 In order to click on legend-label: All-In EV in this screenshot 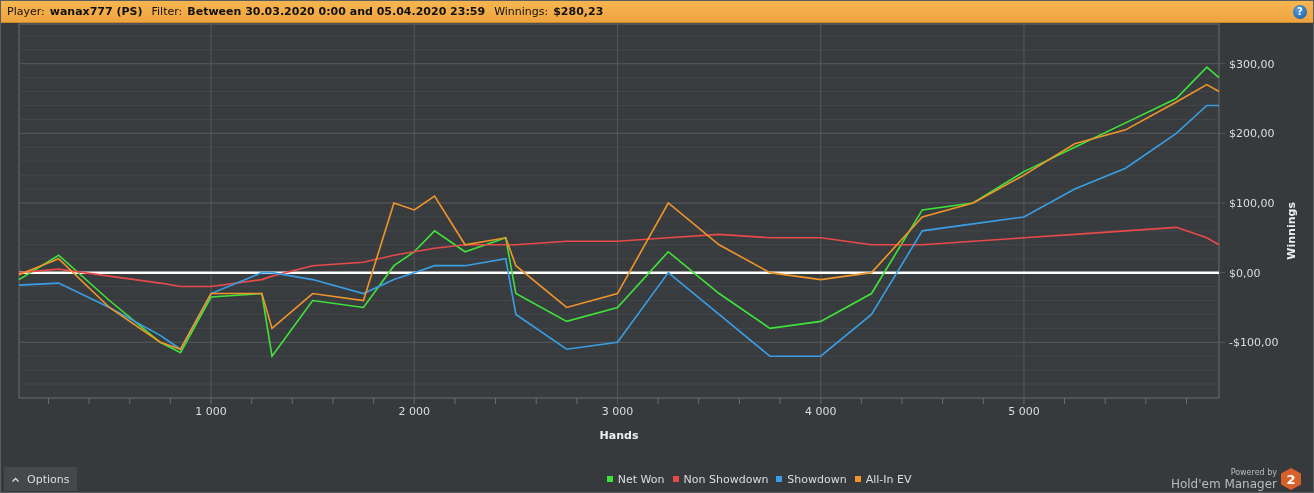, I will do `click(888, 479)`.